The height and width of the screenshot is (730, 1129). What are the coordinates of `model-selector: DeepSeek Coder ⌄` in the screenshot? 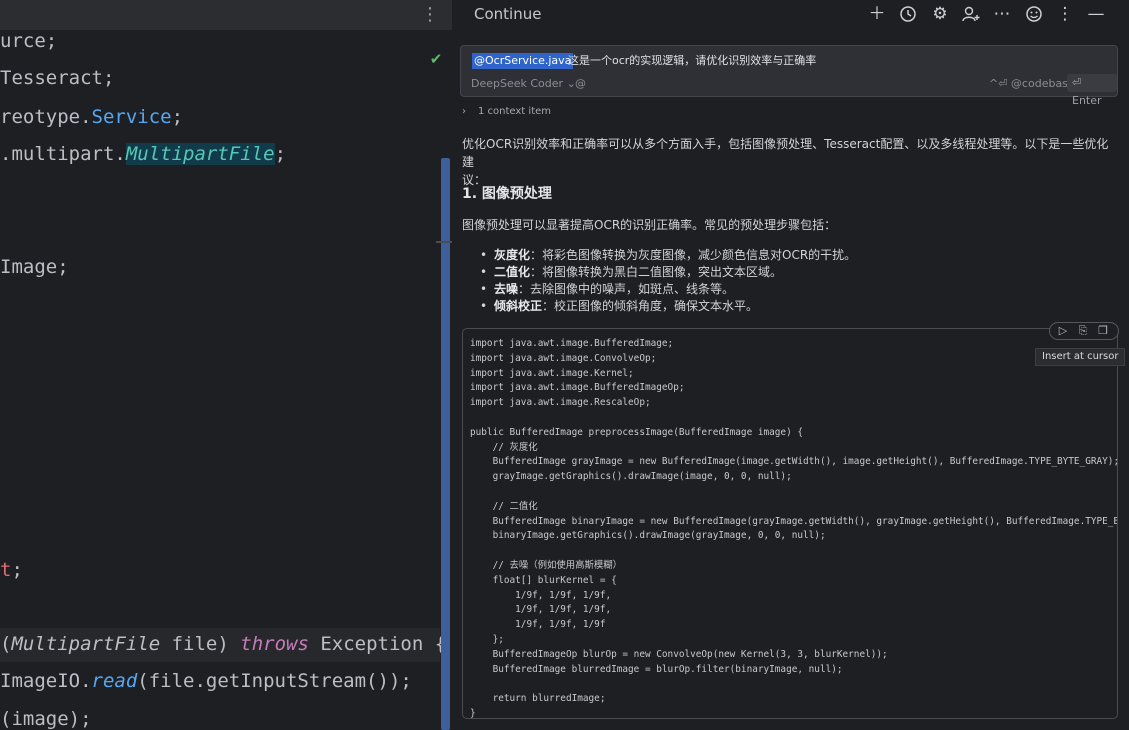 It's located at (523, 84).